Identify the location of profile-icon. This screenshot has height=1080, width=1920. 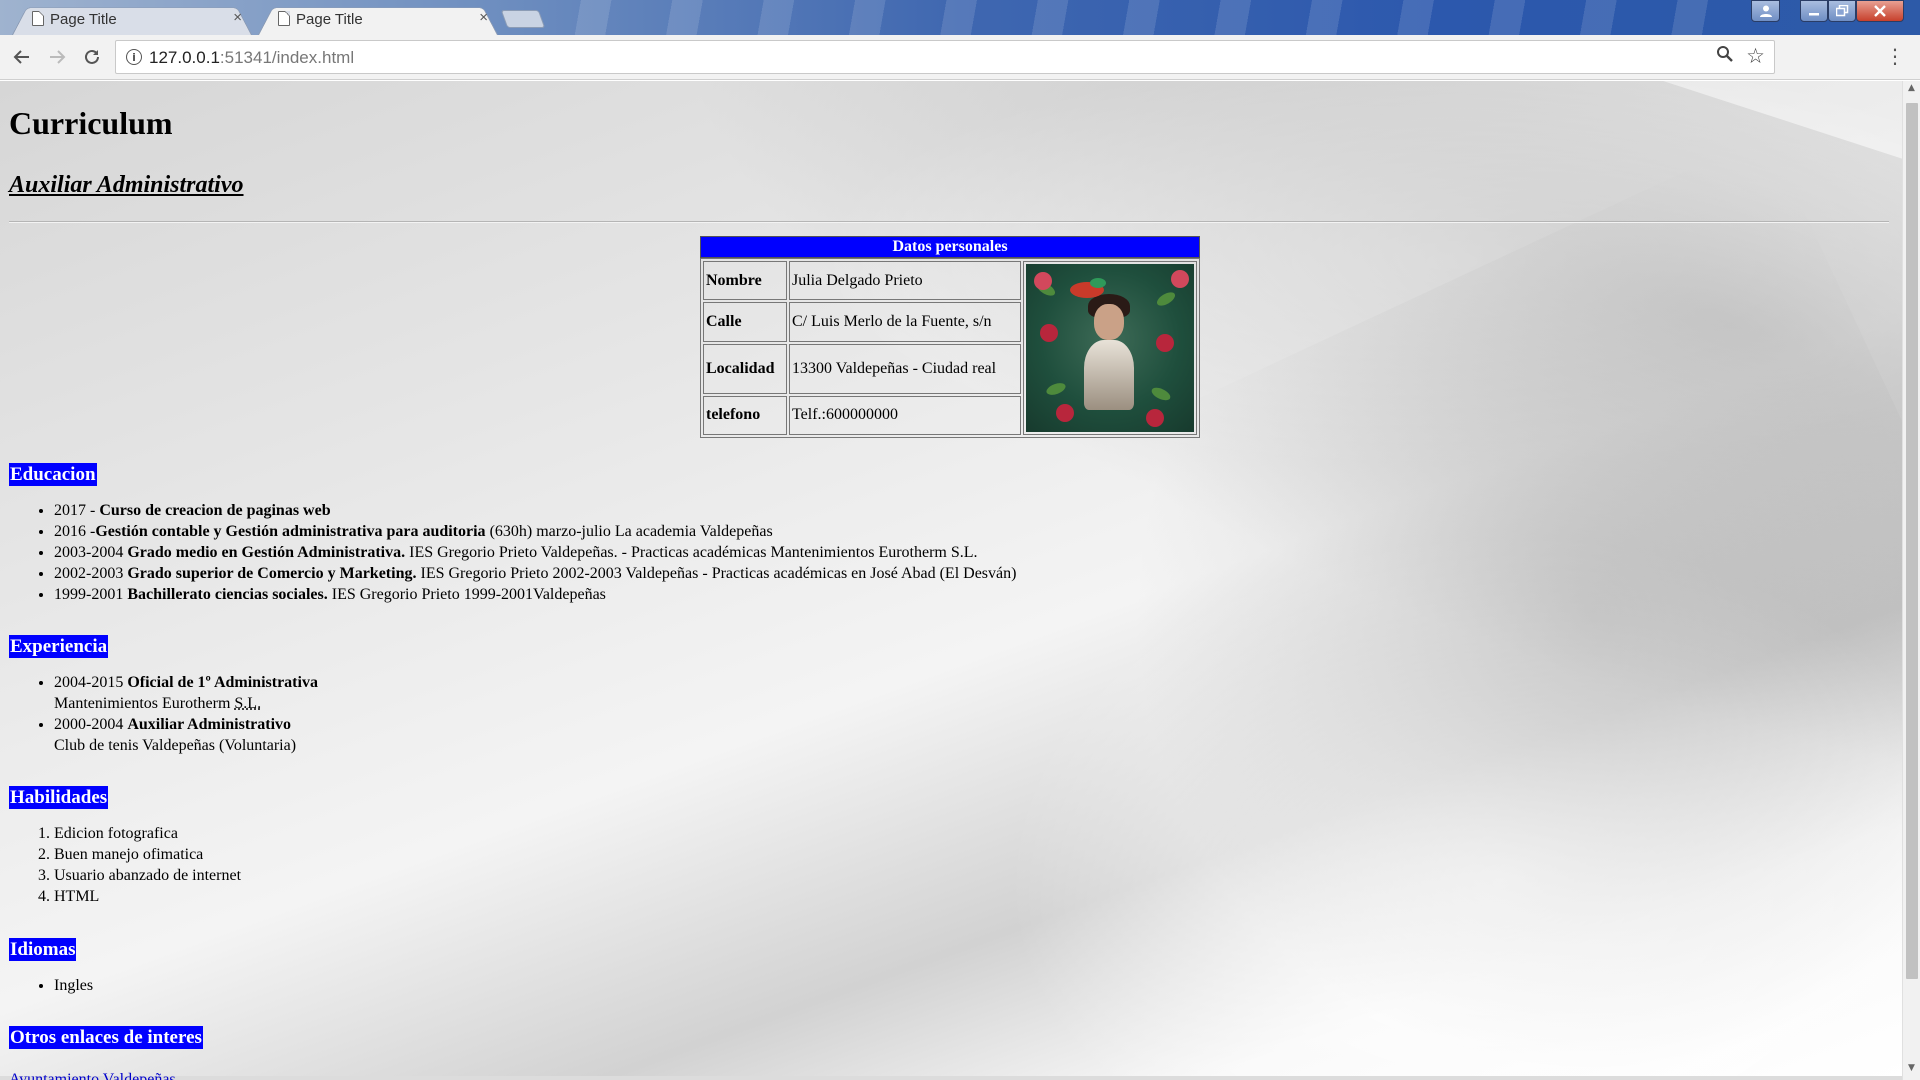
(1765, 11).